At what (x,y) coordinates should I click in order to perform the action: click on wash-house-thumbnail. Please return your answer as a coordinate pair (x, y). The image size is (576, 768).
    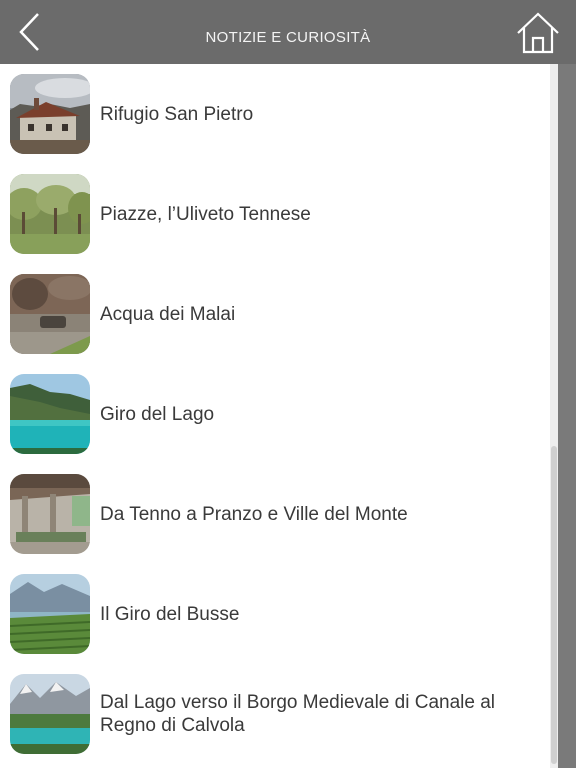
    Looking at the image, I should click on (50, 514).